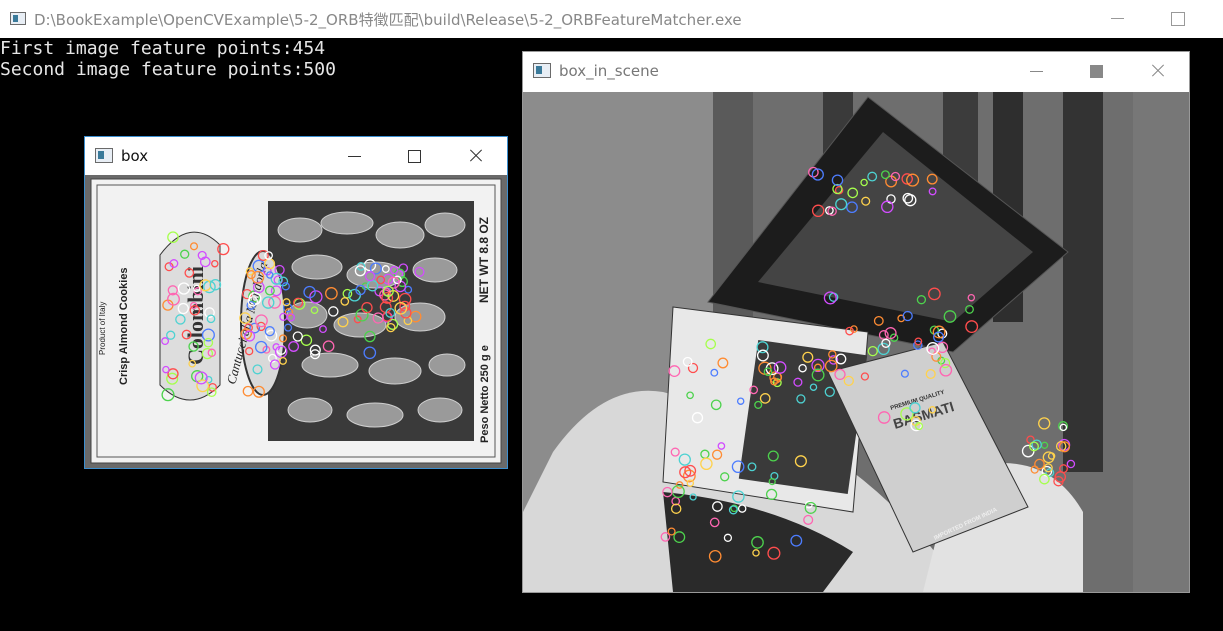 This screenshot has width=1223, height=631. What do you see at coordinates (18, 18) in the screenshot?
I see `console-app-icon` at bounding box center [18, 18].